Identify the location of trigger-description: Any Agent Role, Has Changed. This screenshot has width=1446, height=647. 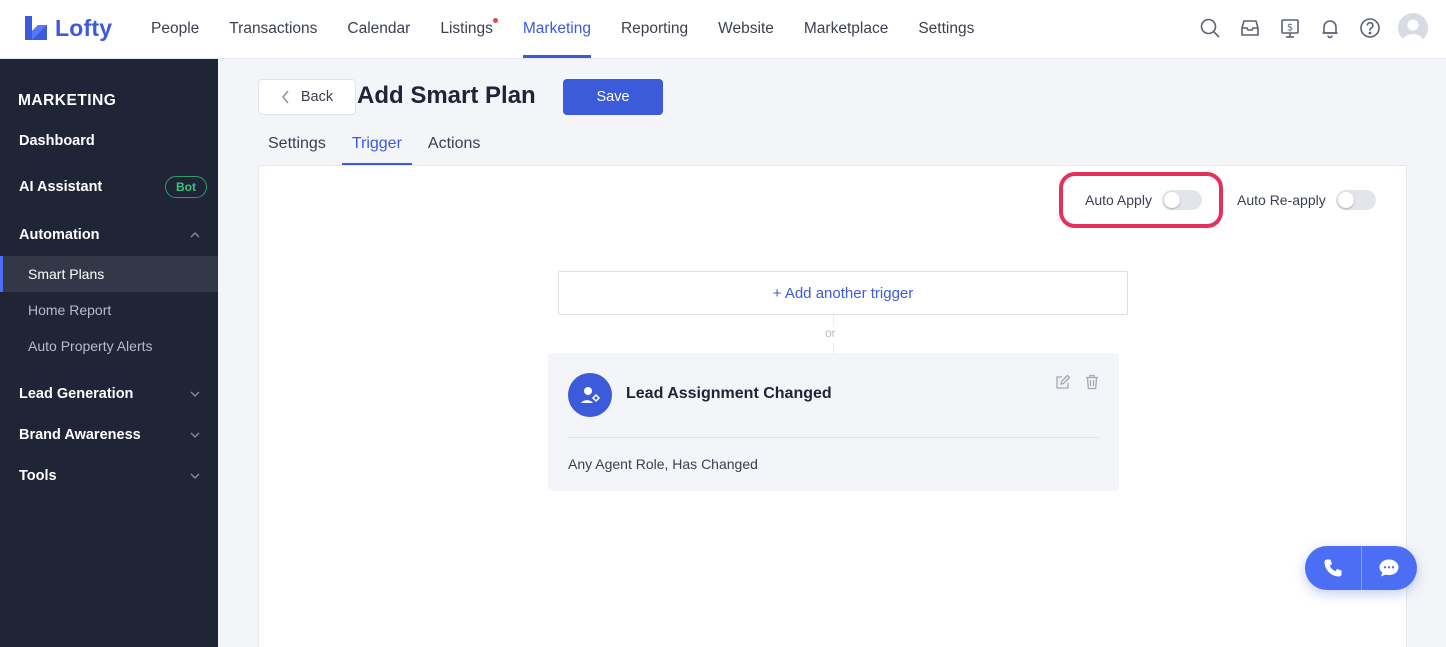
(663, 464).